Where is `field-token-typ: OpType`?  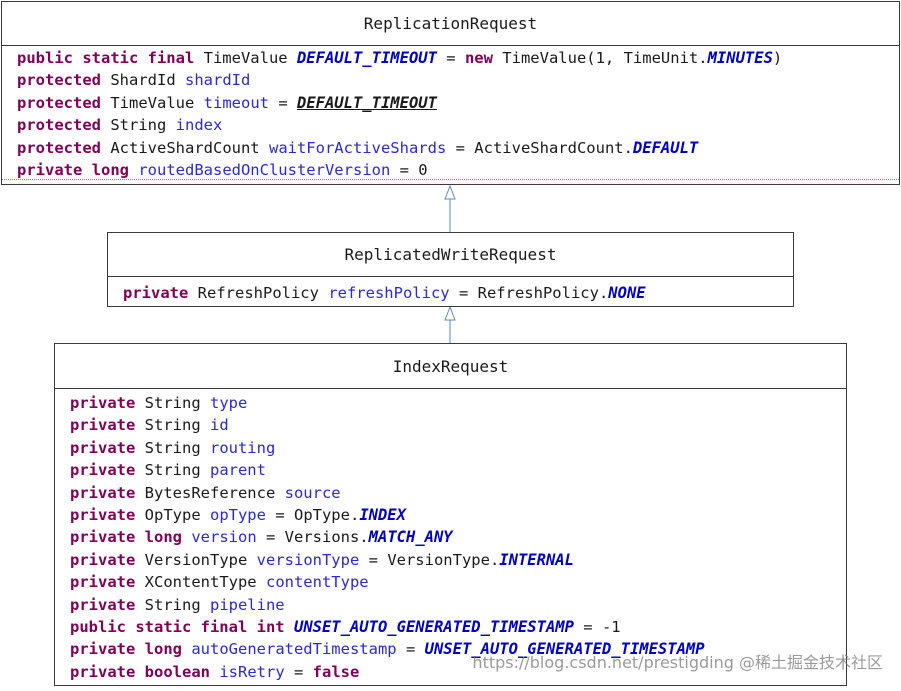 field-token-typ: OpType is located at coordinates (172, 515).